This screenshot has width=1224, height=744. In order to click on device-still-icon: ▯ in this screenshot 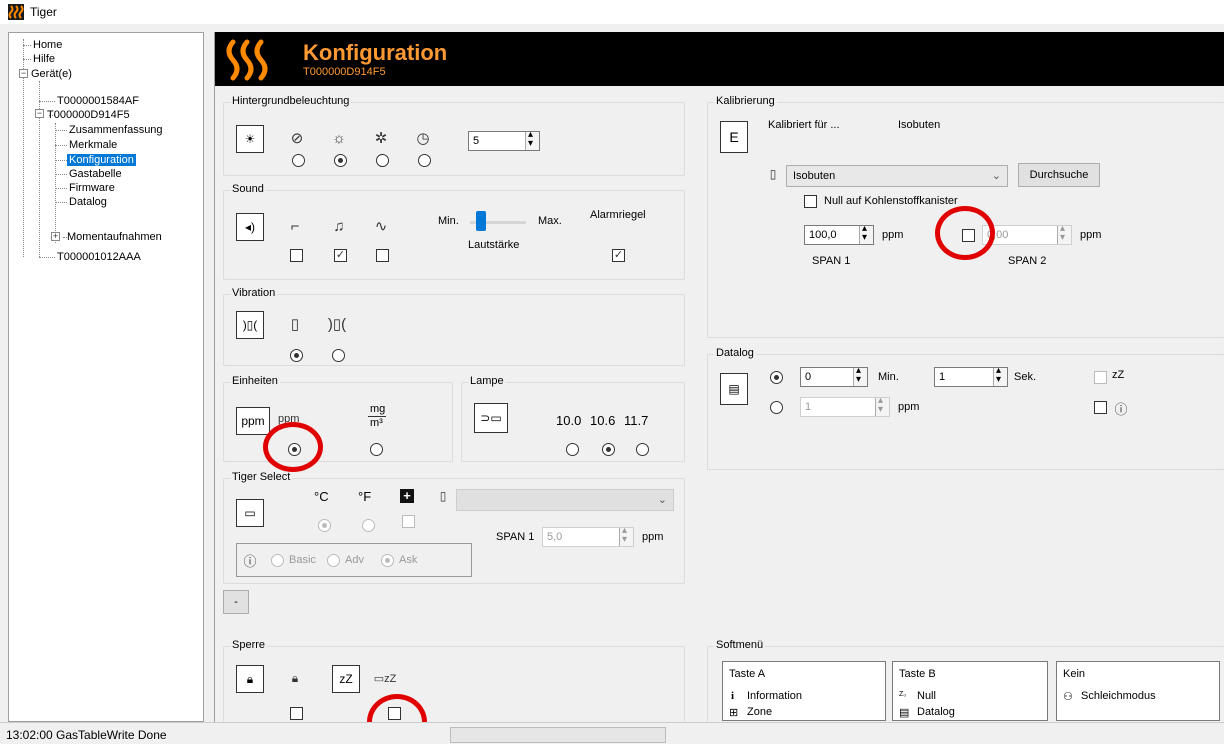, I will do `click(295, 324)`.